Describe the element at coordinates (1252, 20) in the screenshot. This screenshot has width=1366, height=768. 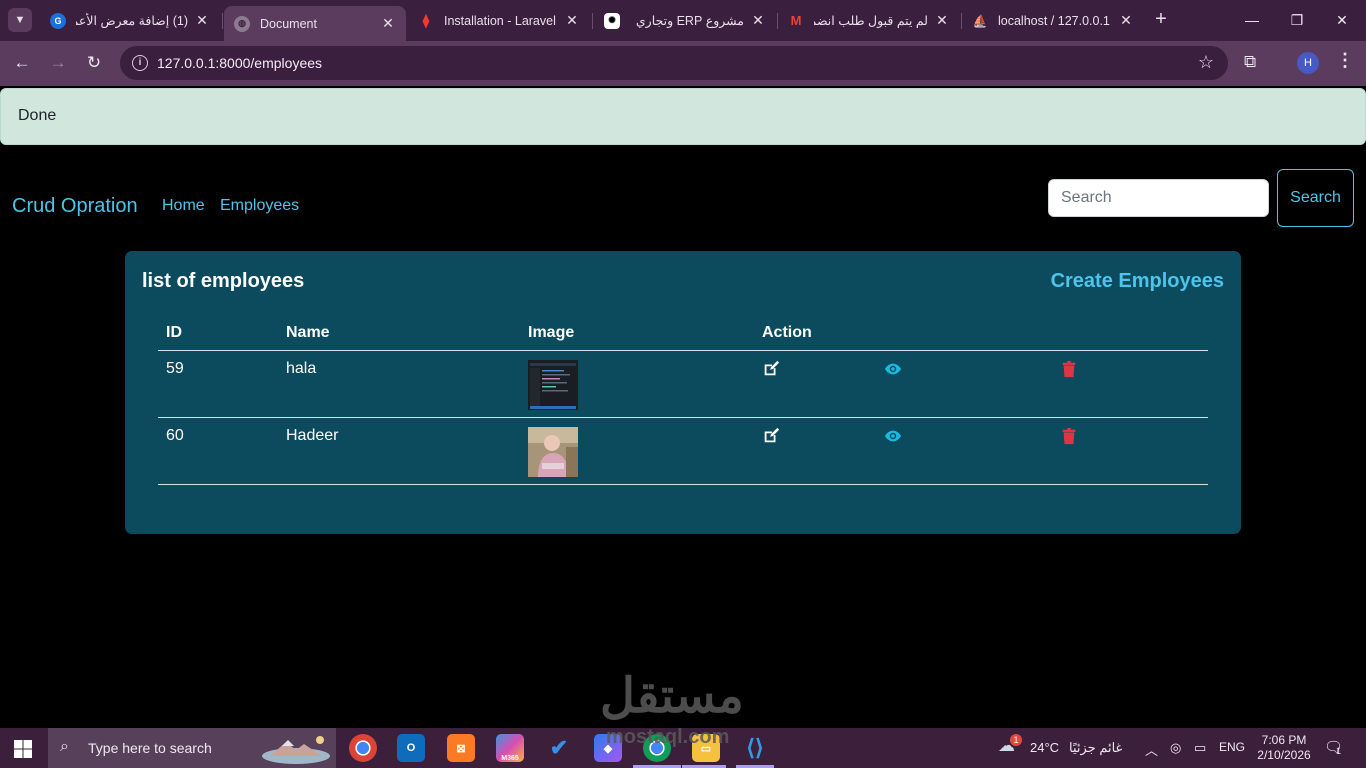
I see `minimize-icon: —` at that location.